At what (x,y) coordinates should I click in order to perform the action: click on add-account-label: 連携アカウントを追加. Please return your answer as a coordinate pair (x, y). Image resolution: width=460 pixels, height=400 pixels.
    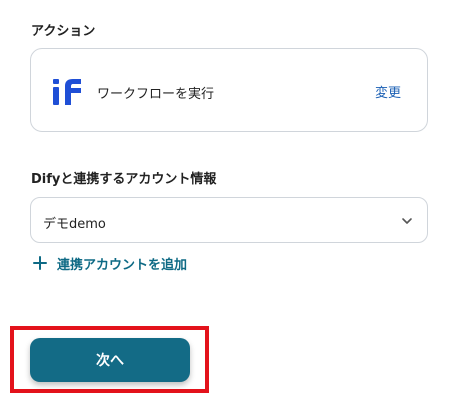
    Looking at the image, I should click on (122, 265).